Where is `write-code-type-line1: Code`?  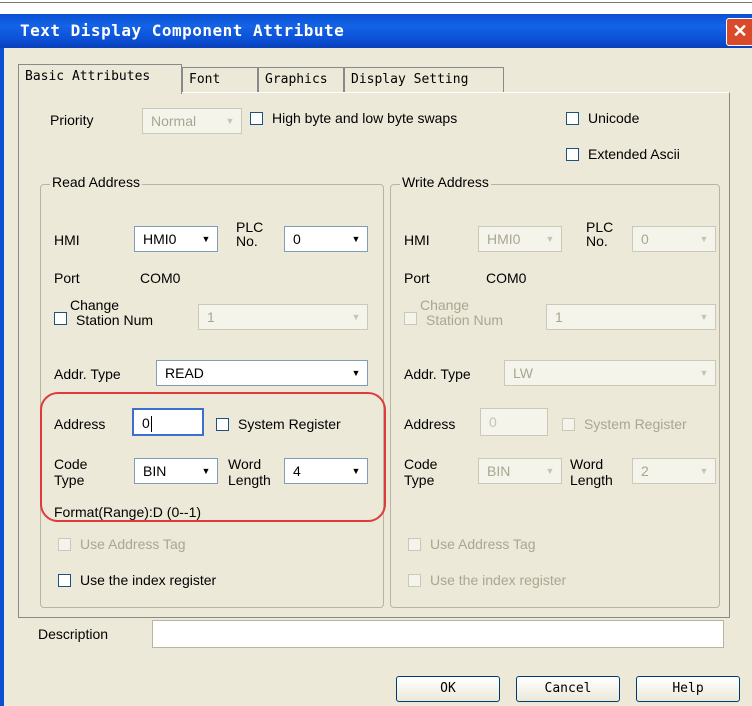
write-code-type-line1: Code is located at coordinates (421, 464).